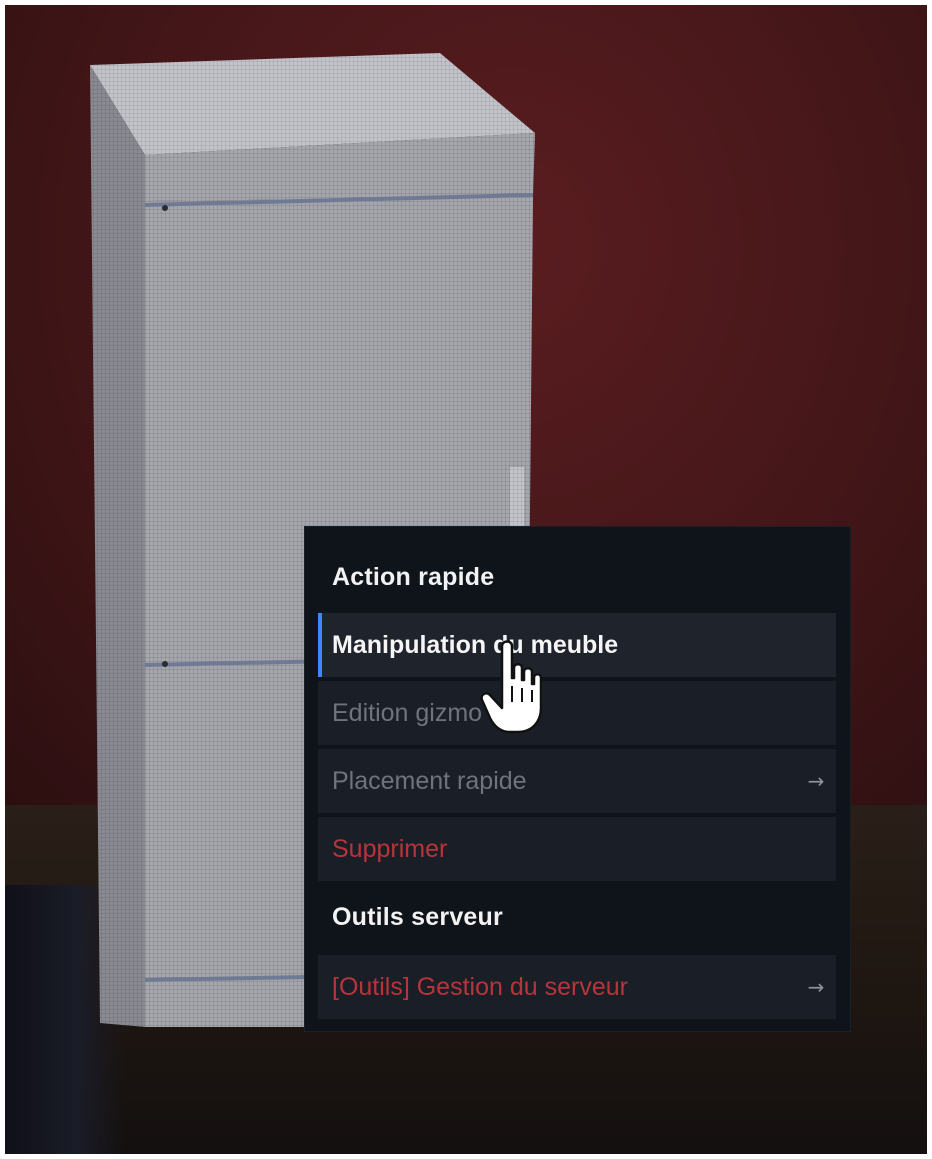 This screenshot has height=1159, width=932. Describe the element at coordinates (417, 917) in the screenshot. I see `section-title-outils-serveur: Outils serveur` at that location.